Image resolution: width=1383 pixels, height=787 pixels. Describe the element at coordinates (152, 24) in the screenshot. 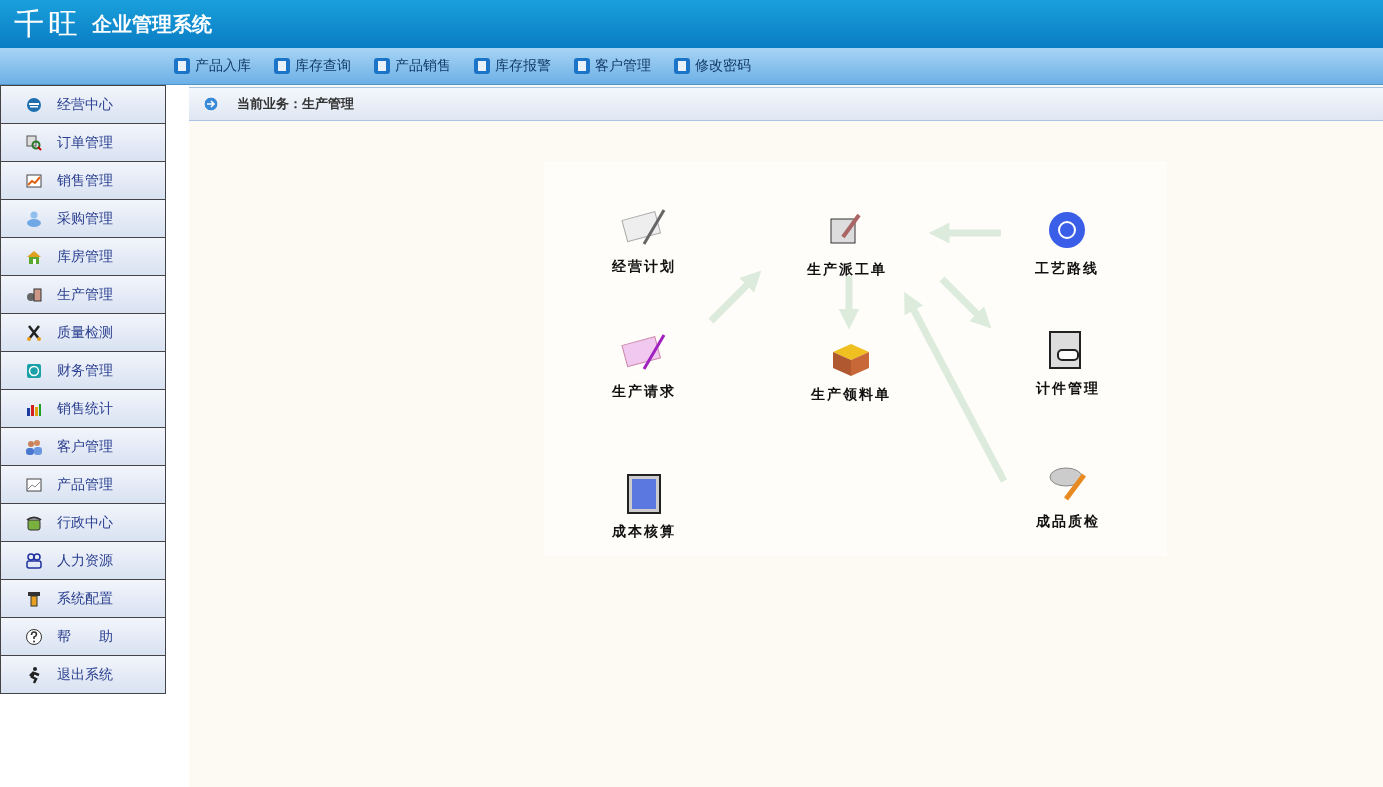

I see `system-title: 企业管理系统` at that location.